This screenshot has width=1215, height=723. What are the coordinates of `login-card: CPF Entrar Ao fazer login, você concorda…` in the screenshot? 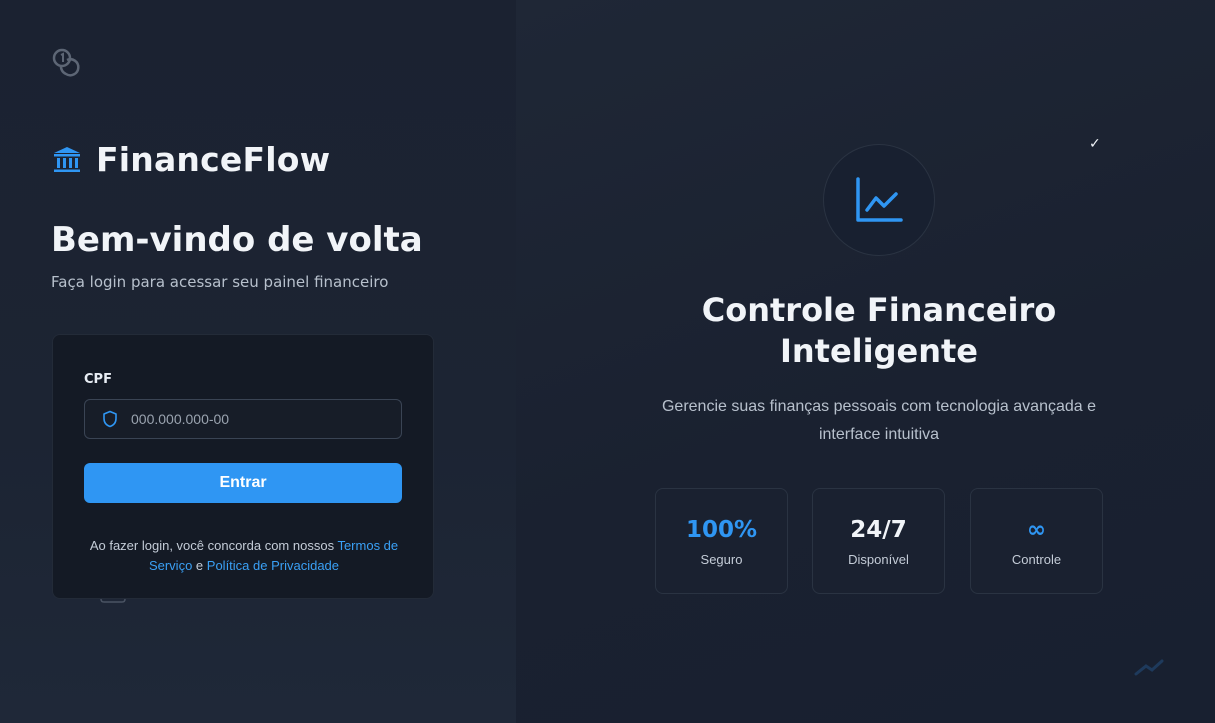 It's located at (243, 466).